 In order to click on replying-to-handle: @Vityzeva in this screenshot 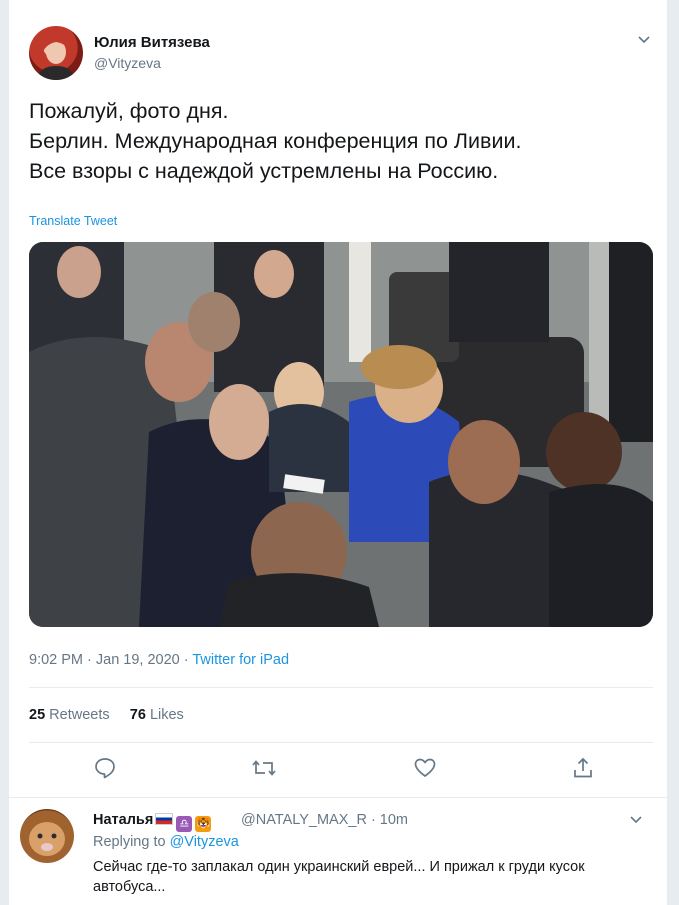, I will do `click(204, 842)`.